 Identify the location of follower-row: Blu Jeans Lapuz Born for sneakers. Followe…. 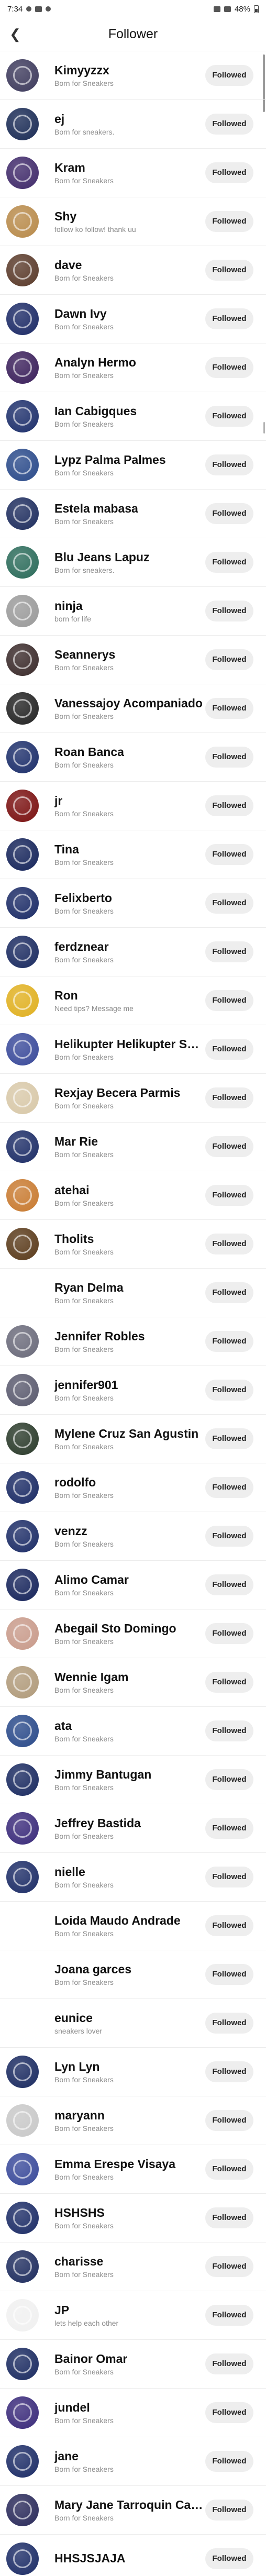
(133, 562).